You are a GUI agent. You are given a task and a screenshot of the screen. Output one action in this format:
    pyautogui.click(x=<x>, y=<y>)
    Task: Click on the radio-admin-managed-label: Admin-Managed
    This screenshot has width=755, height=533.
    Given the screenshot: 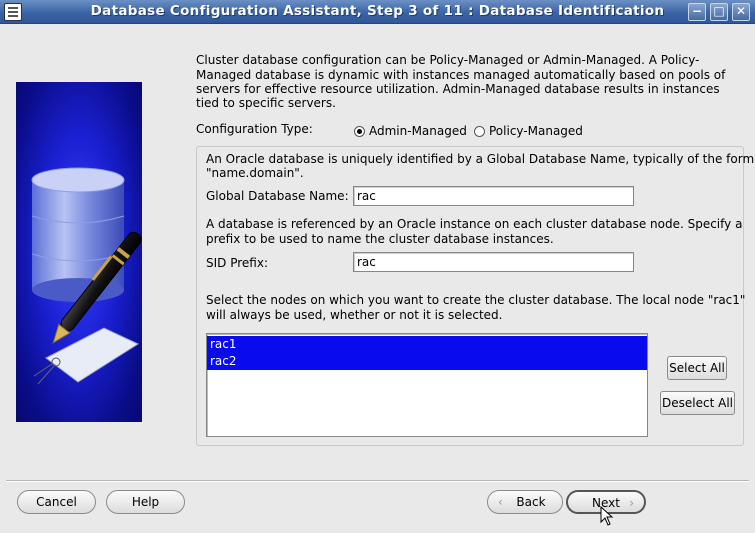 What is the action you would take?
    pyautogui.click(x=418, y=131)
    